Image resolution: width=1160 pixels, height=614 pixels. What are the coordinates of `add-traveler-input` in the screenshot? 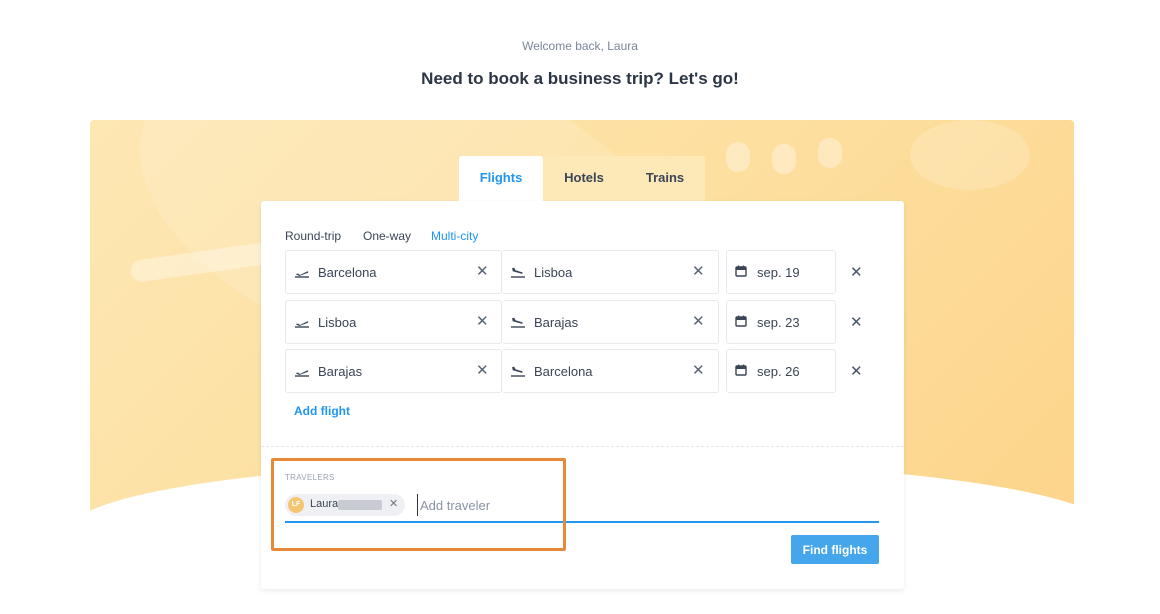 It's located at (567, 505).